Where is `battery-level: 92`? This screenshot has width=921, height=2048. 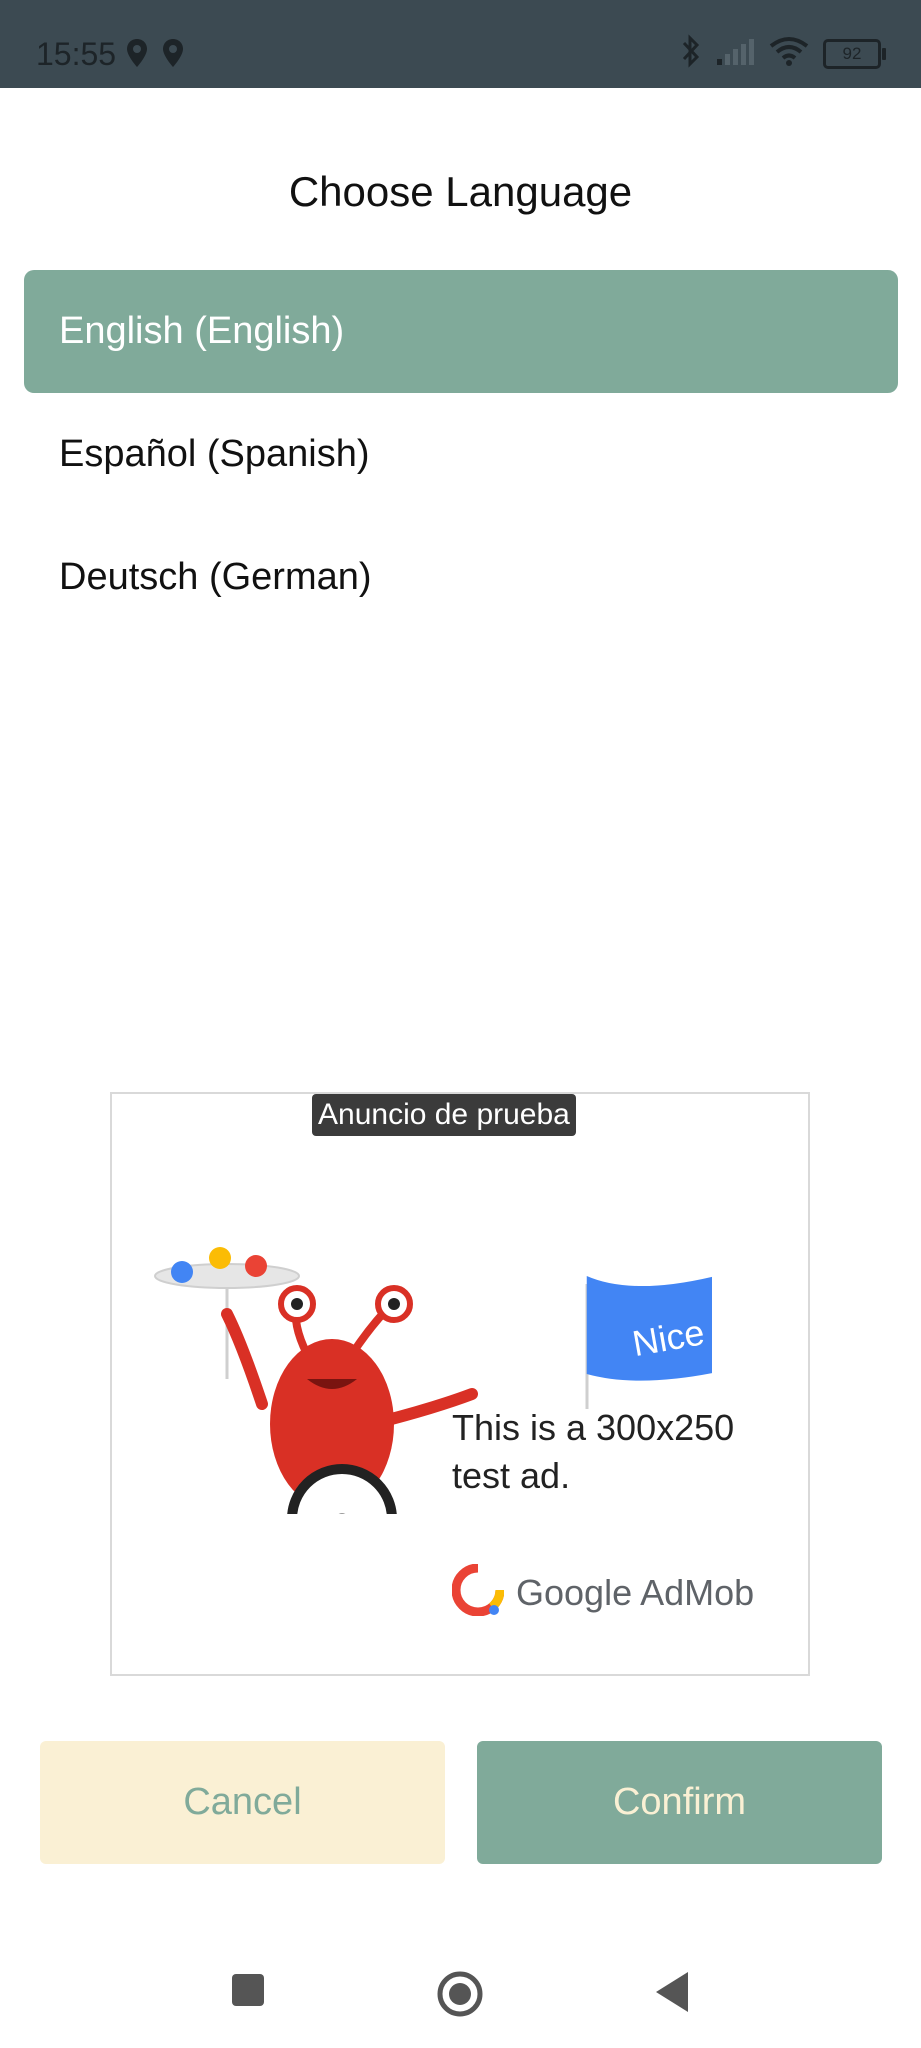
battery-level: 92 is located at coordinates (852, 53).